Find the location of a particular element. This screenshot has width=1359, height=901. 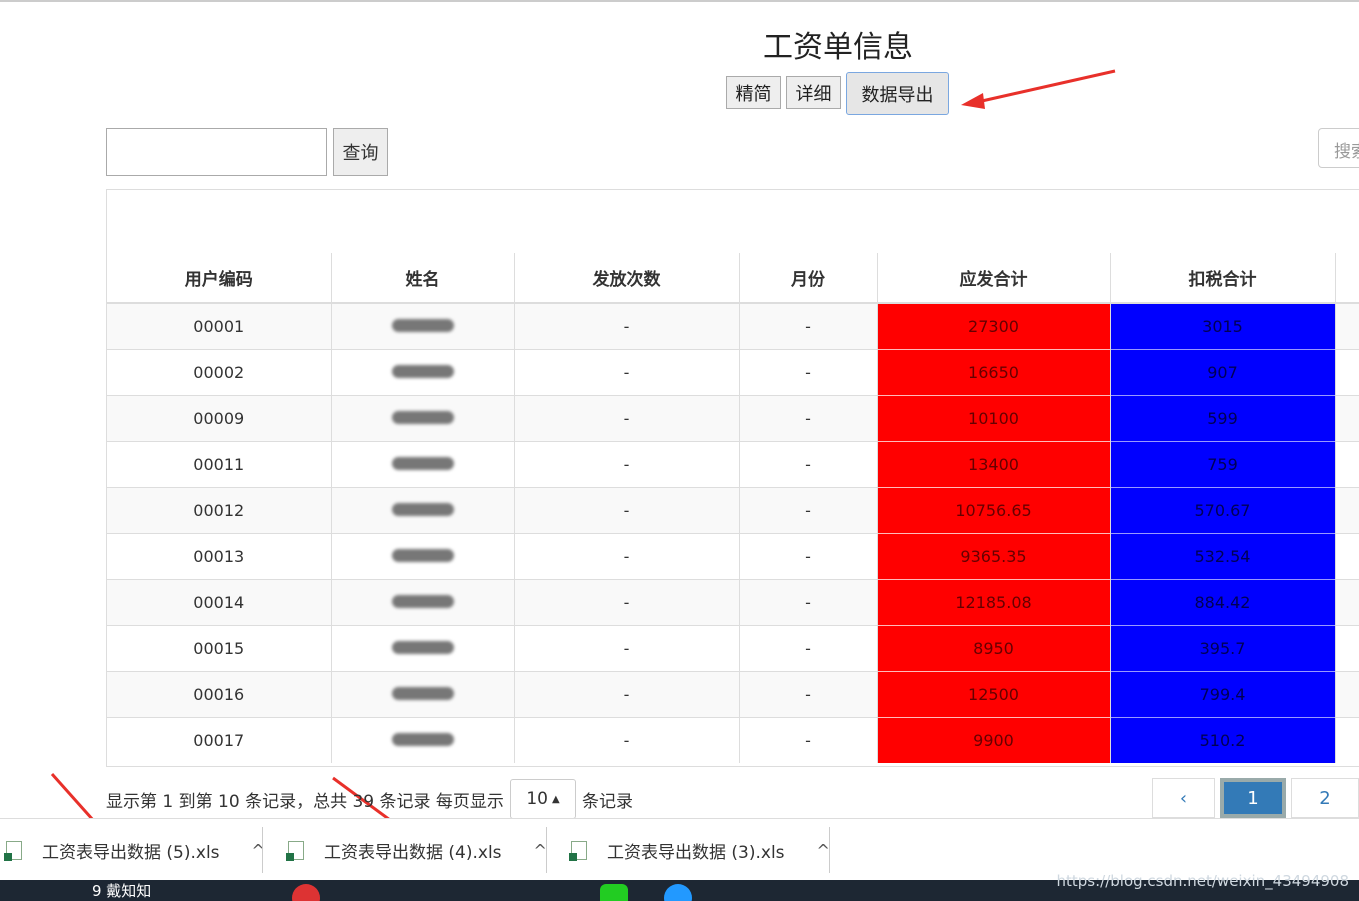

page-title: 工资单信息 is located at coordinates (838, 47).